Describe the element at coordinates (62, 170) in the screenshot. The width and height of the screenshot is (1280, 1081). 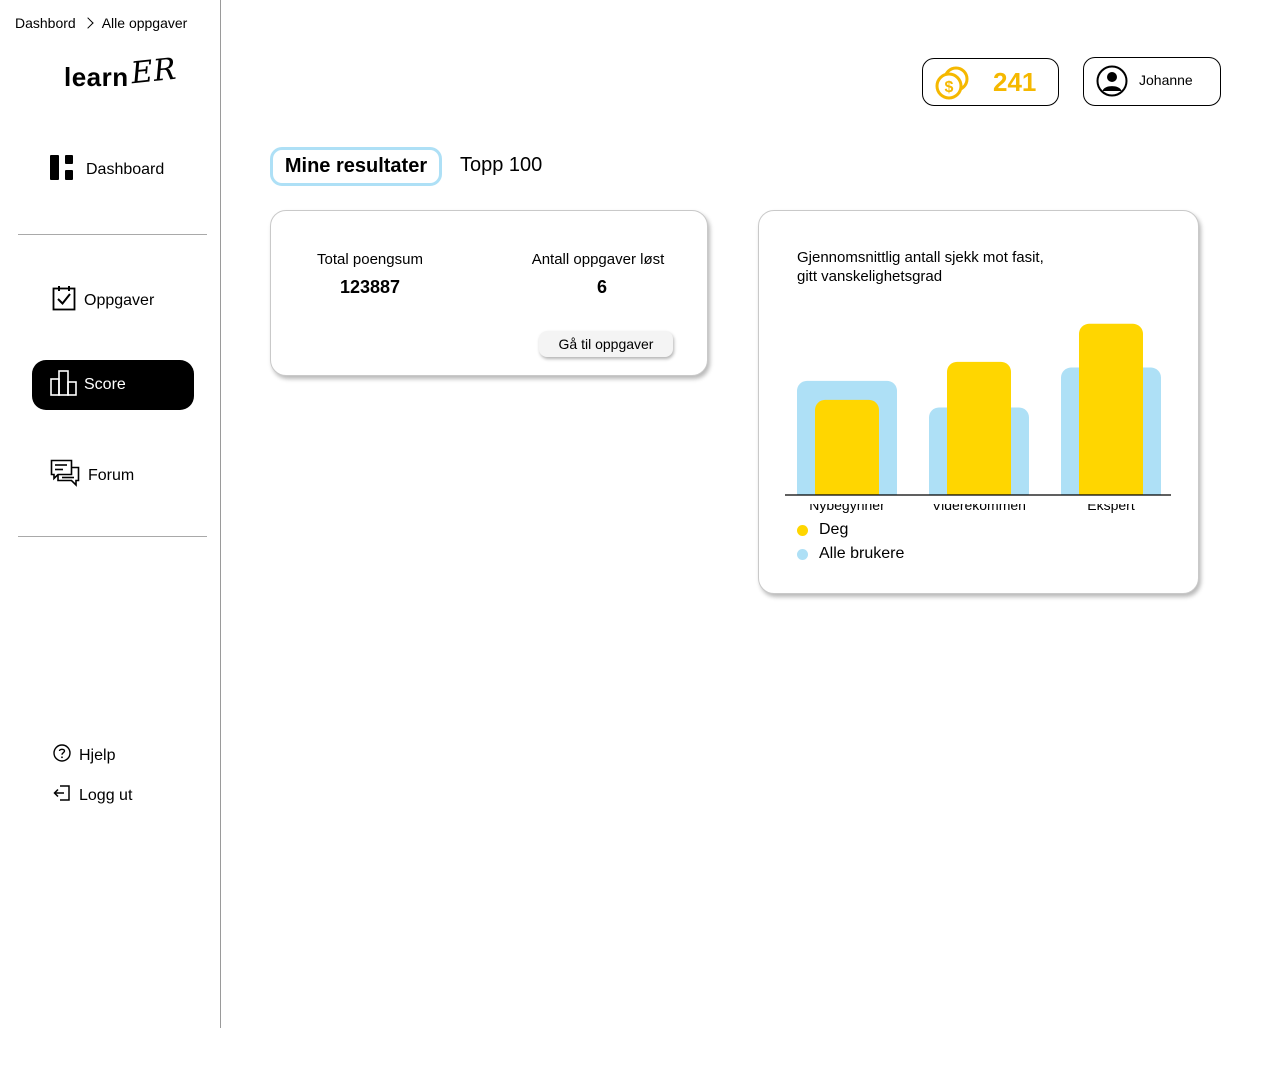
I see `dashboard-icon` at that location.